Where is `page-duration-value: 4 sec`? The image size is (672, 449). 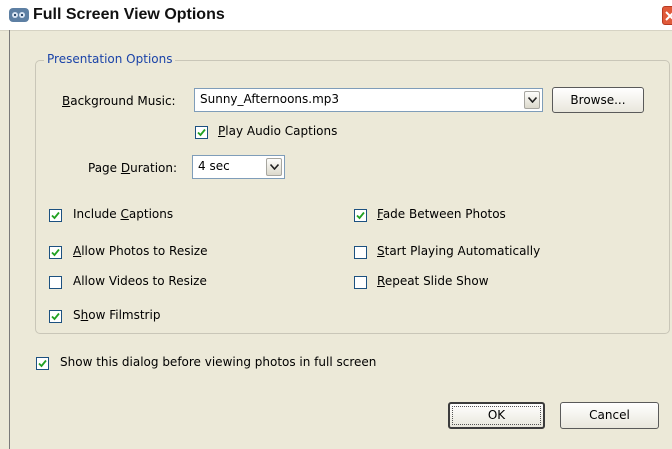
page-duration-value: 4 sec is located at coordinates (214, 166).